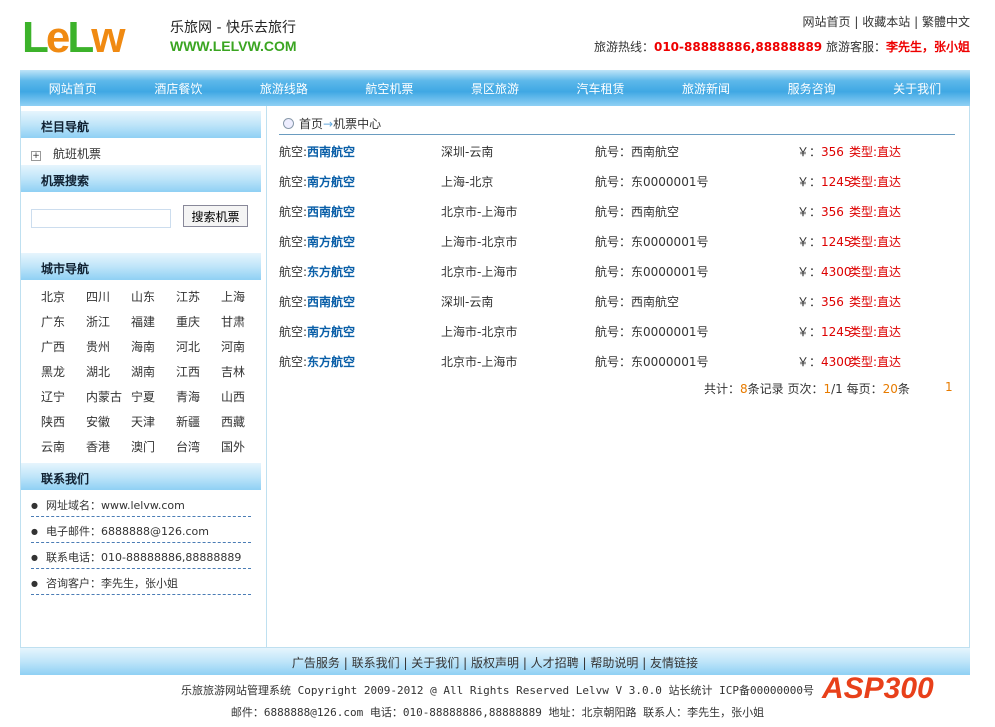 The image size is (995, 727). I want to click on city-link: 天津, so click(143, 421).